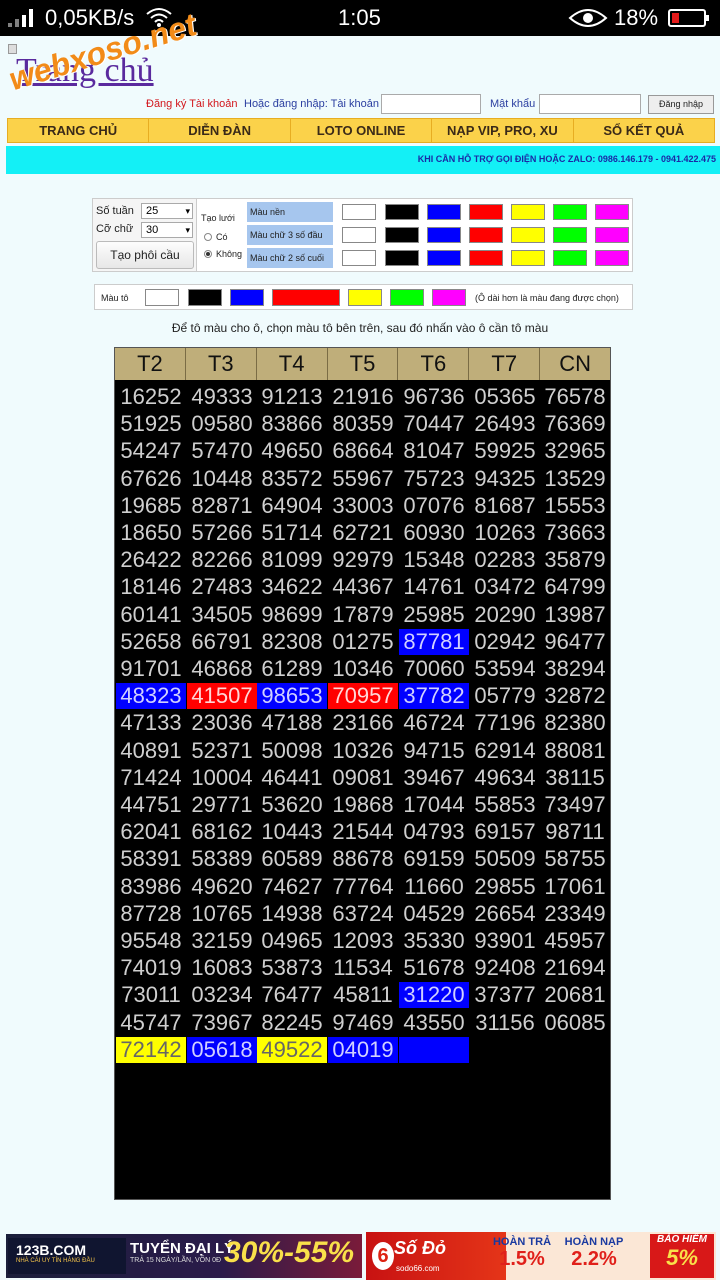 The width and height of the screenshot is (720, 1280). Describe the element at coordinates (222, 479) in the screenshot. I see `grid-cell: 10448` at that location.